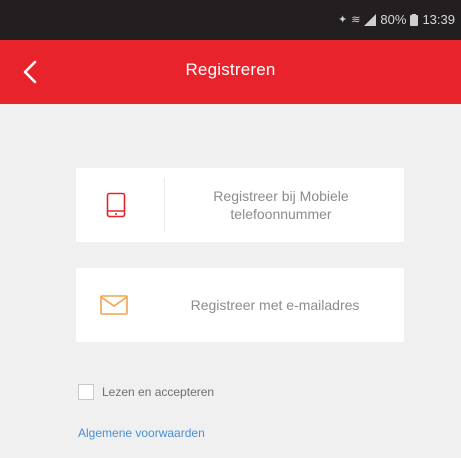 The width and height of the screenshot is (461, 458). I want to click on consent-row: Lezen en accepteren, so click(146, 392).